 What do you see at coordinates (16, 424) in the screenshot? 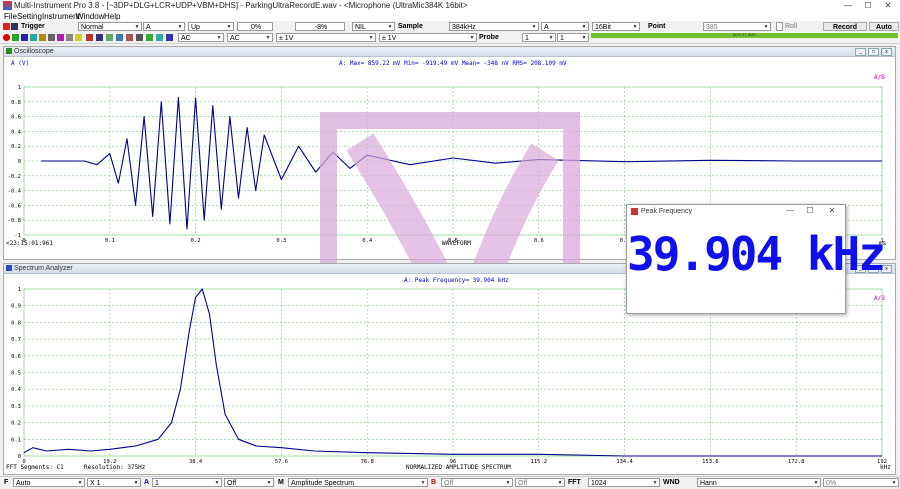
I see `spec-y-tick: 0.2` at bounding box center [16, 424].